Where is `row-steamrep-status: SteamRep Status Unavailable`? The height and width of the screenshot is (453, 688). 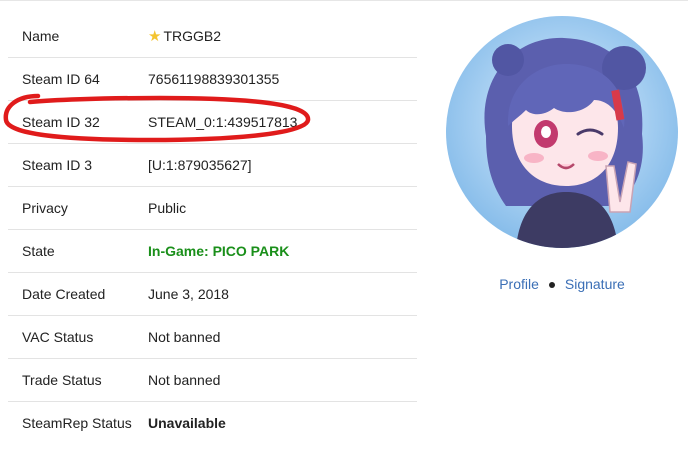 row-steamrep-status: SteamRep Status Unavailable is located at coordinates (212, 423).